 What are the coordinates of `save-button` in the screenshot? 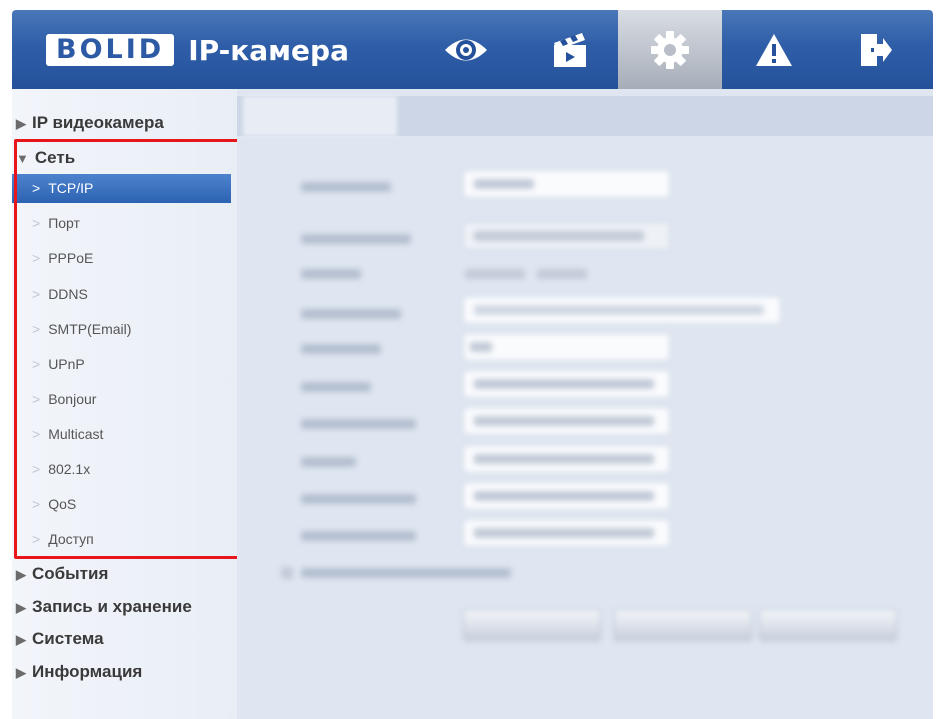 It's located at (828, 625).